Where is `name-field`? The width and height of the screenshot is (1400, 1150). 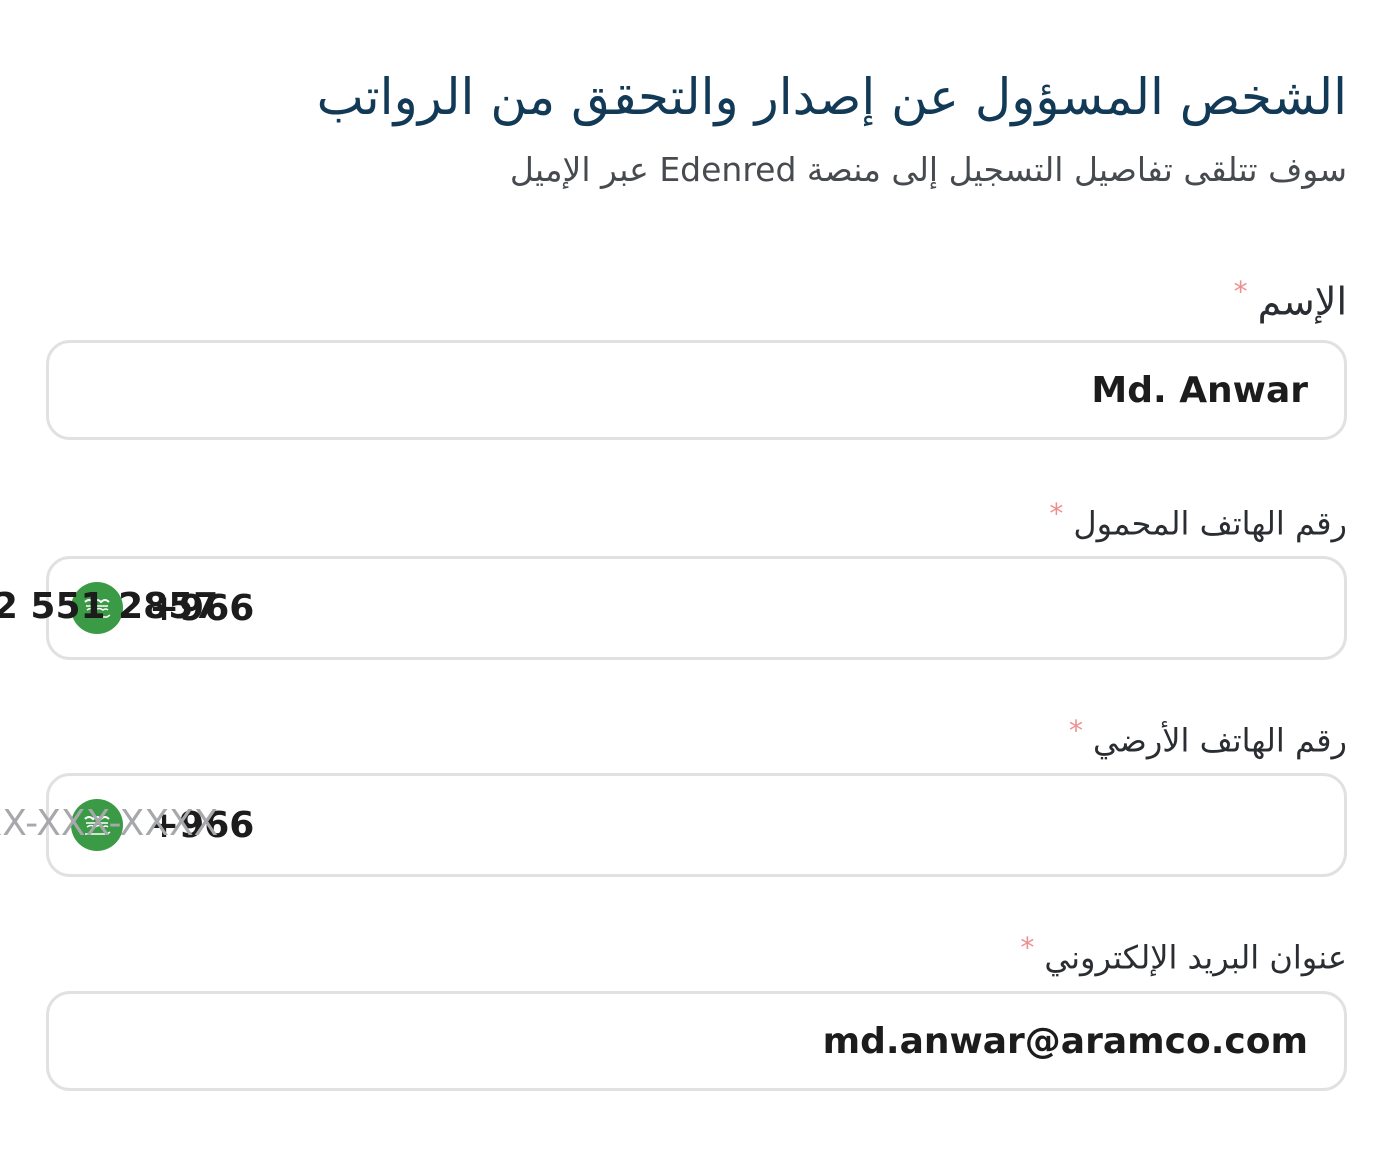 name-field is located at coordinates (696, 390).